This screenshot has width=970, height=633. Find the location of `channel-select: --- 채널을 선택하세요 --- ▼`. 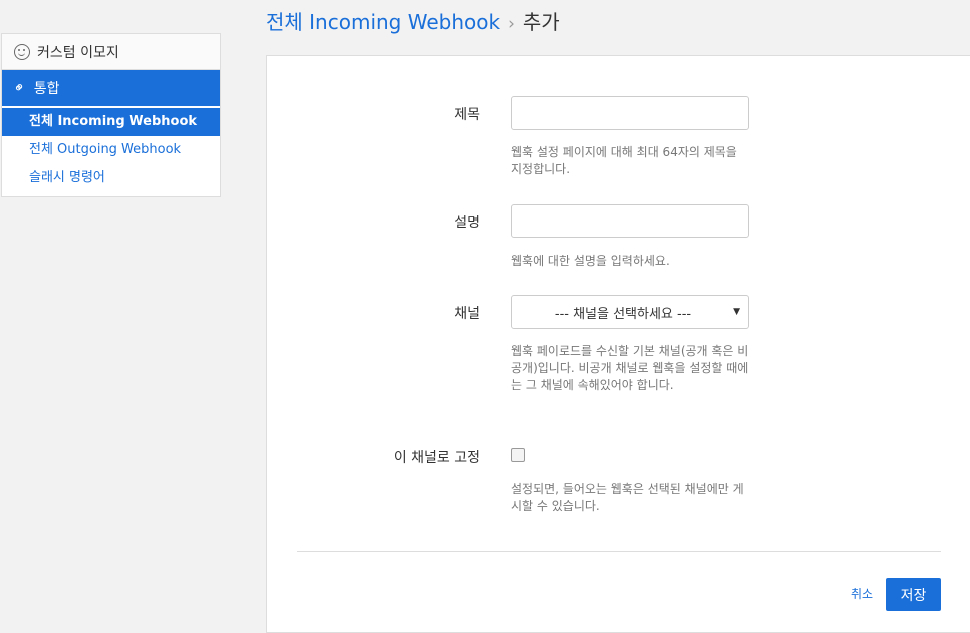

channel-select: --- 채널을 선택하세요 --- ▼ is located at coordinates (630, 312).